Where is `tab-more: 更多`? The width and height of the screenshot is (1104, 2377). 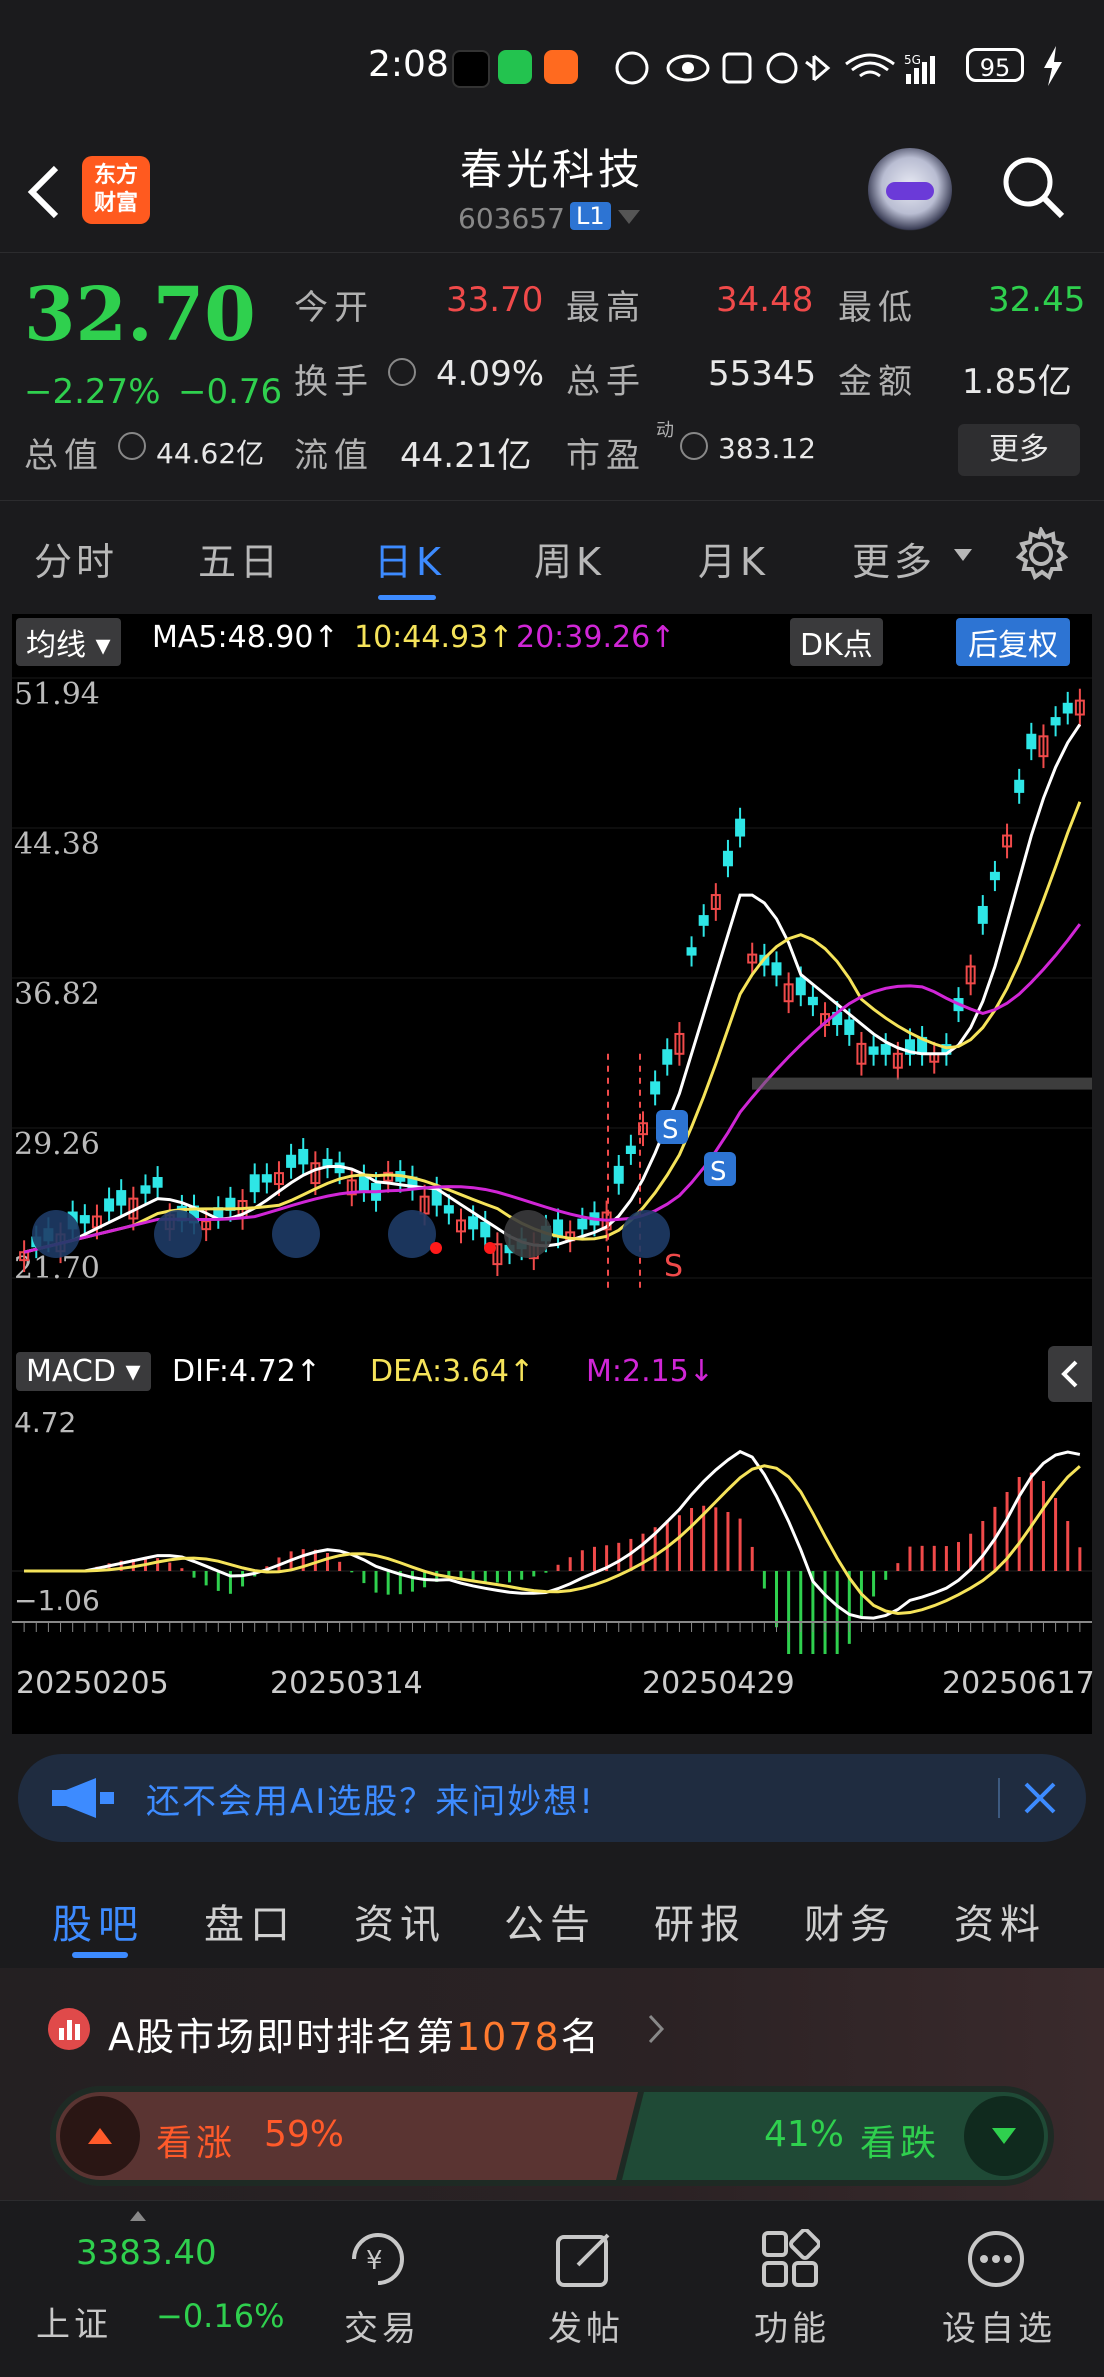
tab-more: 更多 is located at coordinates (894, 558).